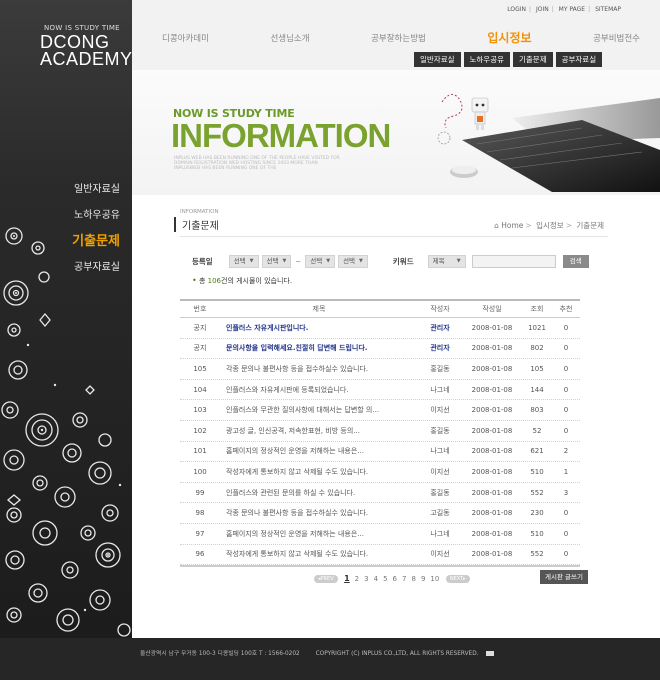 The image size is (660, 680). I want to click on side-item-general: 일반자료실, so click(96, 196).